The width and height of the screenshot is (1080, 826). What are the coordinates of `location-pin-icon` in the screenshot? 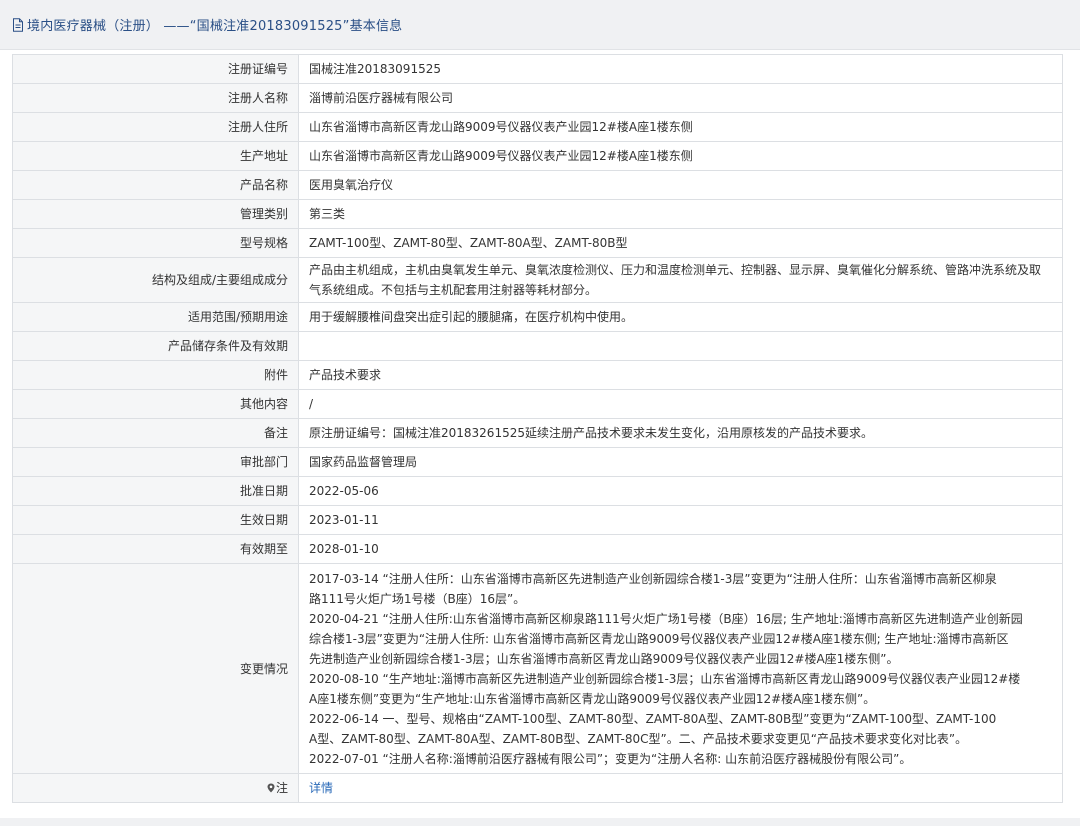 It's located at (271, 786).